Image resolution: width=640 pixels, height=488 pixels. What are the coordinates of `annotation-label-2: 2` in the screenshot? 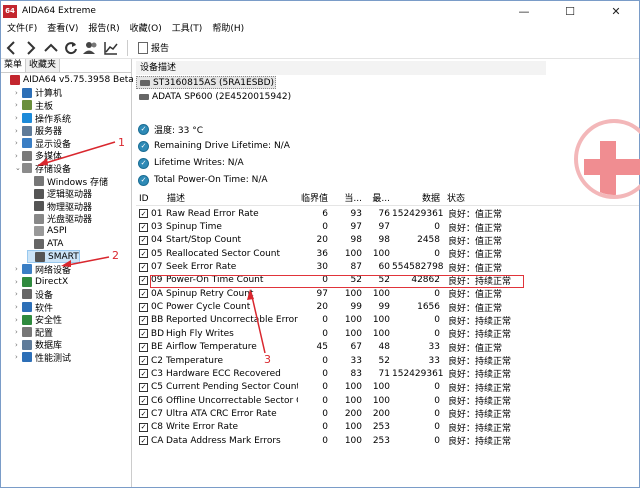 It's located at (115, 255).